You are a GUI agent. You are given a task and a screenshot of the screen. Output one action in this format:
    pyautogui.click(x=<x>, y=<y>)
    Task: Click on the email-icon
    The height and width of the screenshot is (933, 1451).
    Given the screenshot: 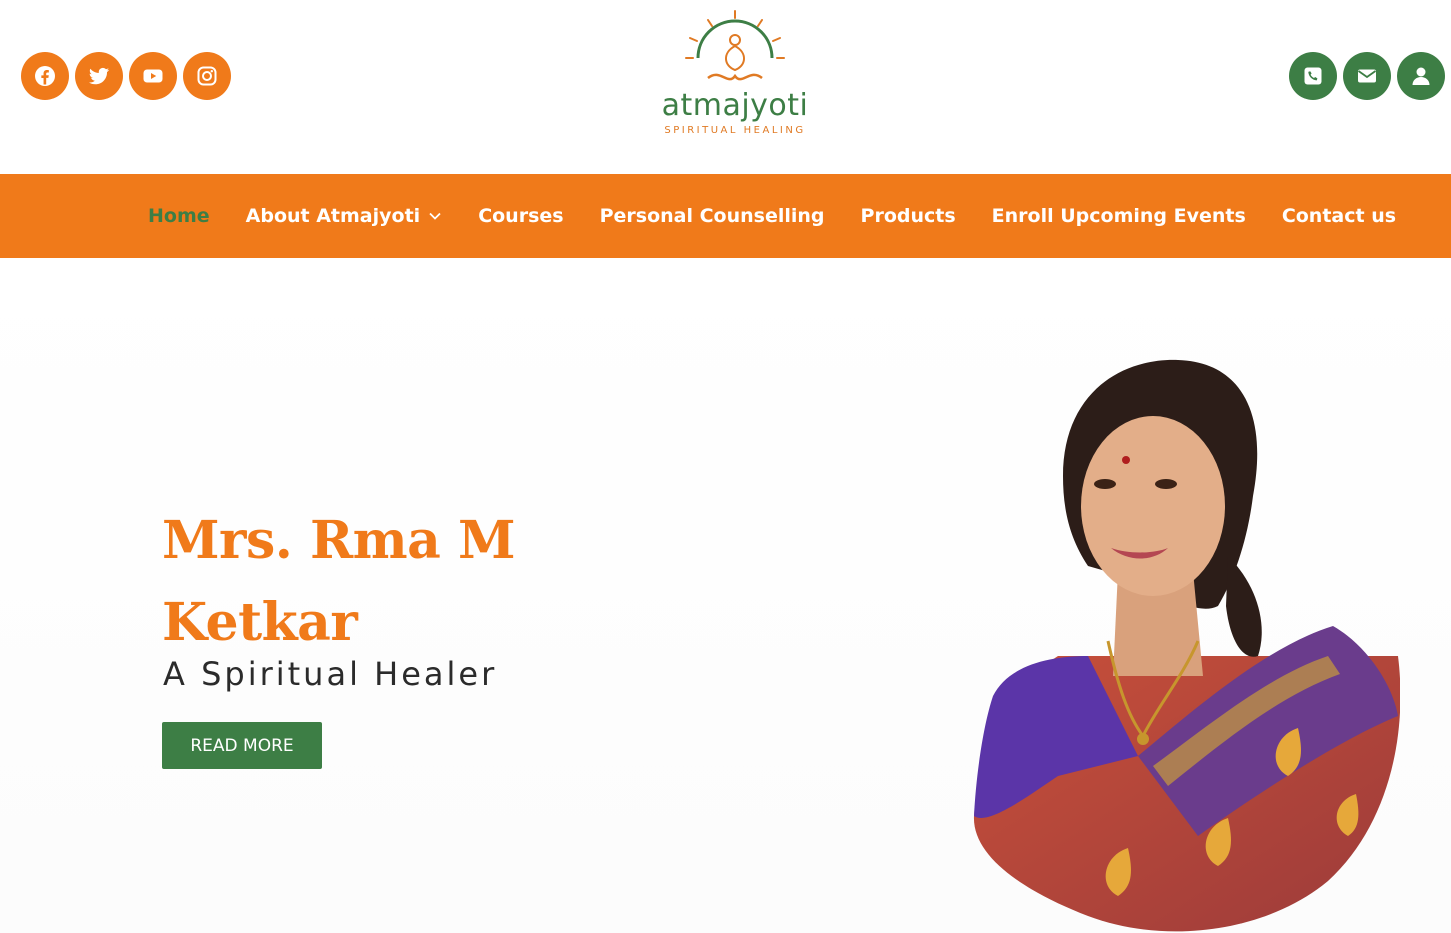 What is the action you would take?
    pyautogui.click(x=1367, y=76)
    